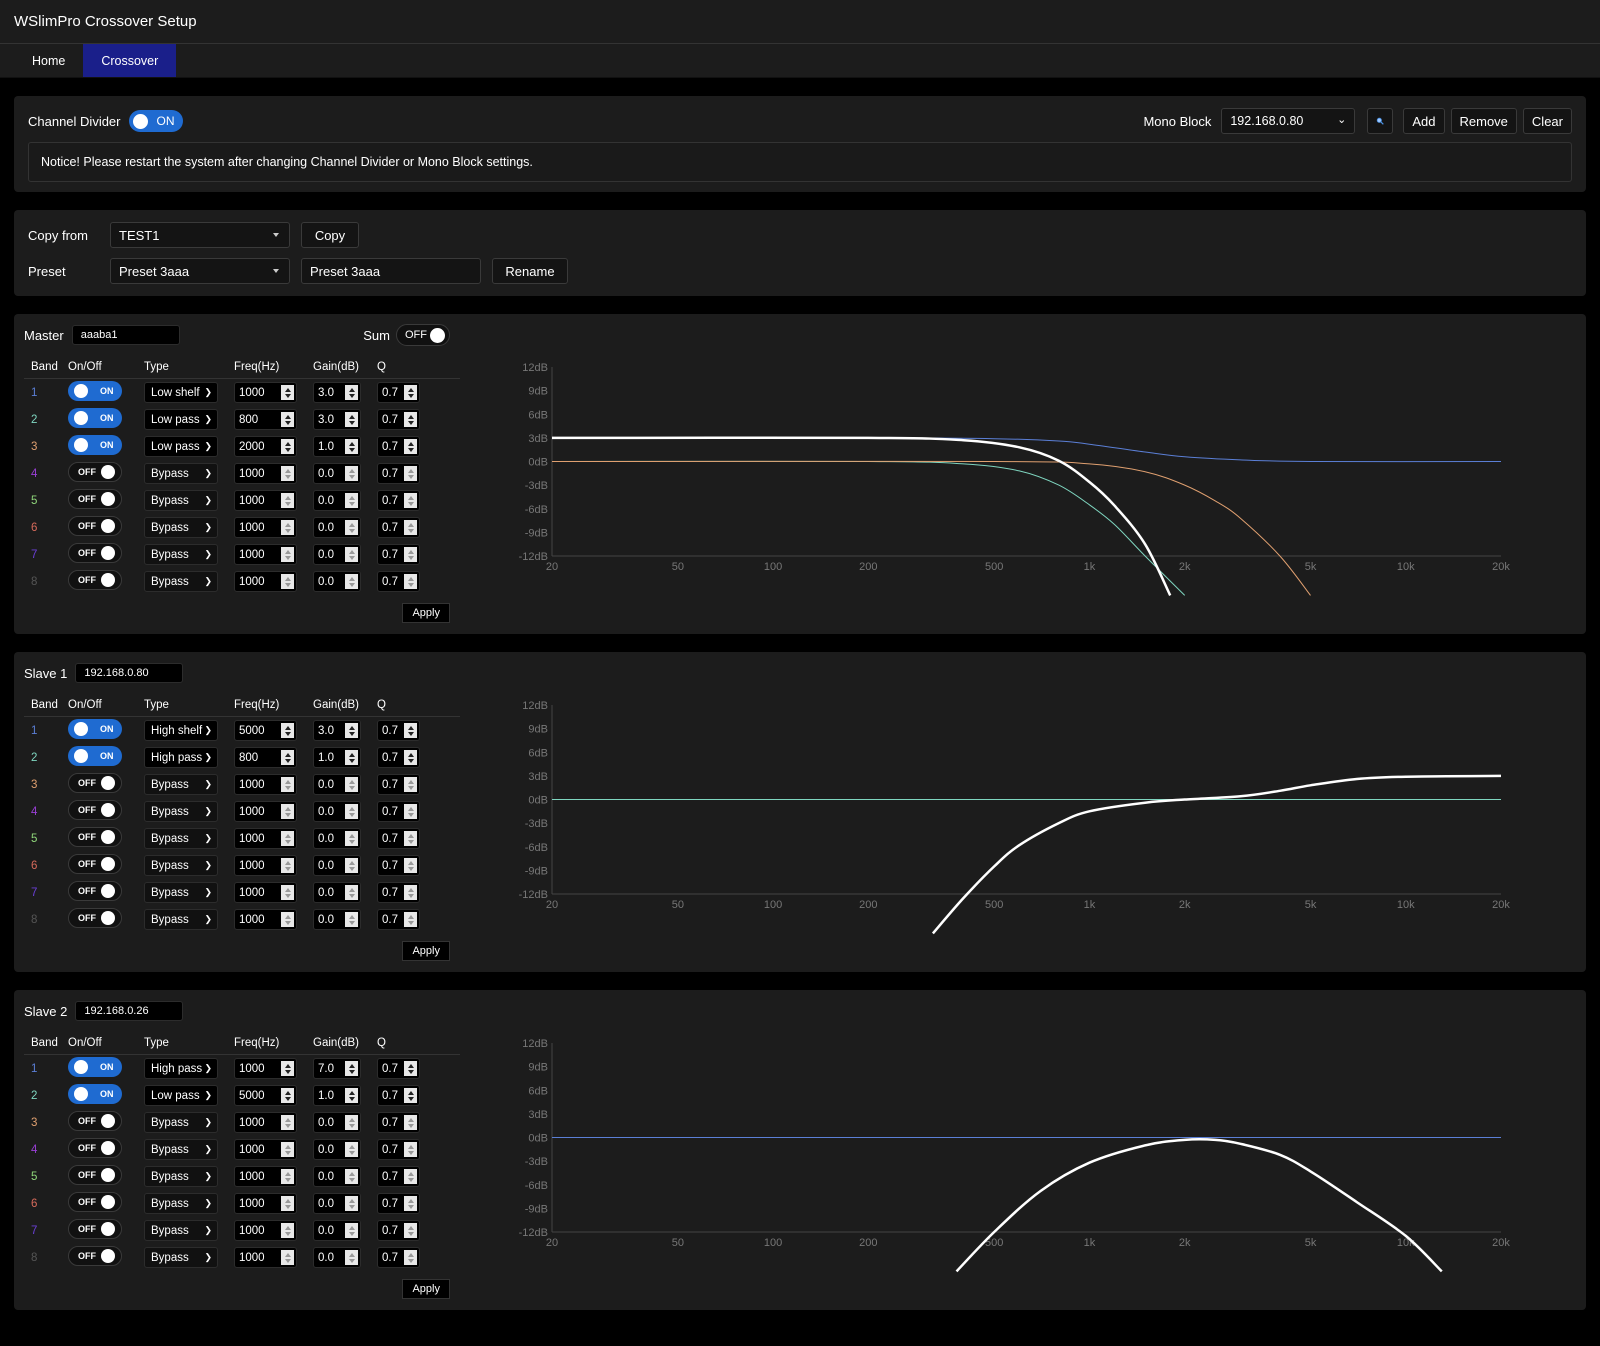 The width and height of the screenshot is (1600, 1346). I want to click on tab-crossover: Crossover, so click(130, 60).